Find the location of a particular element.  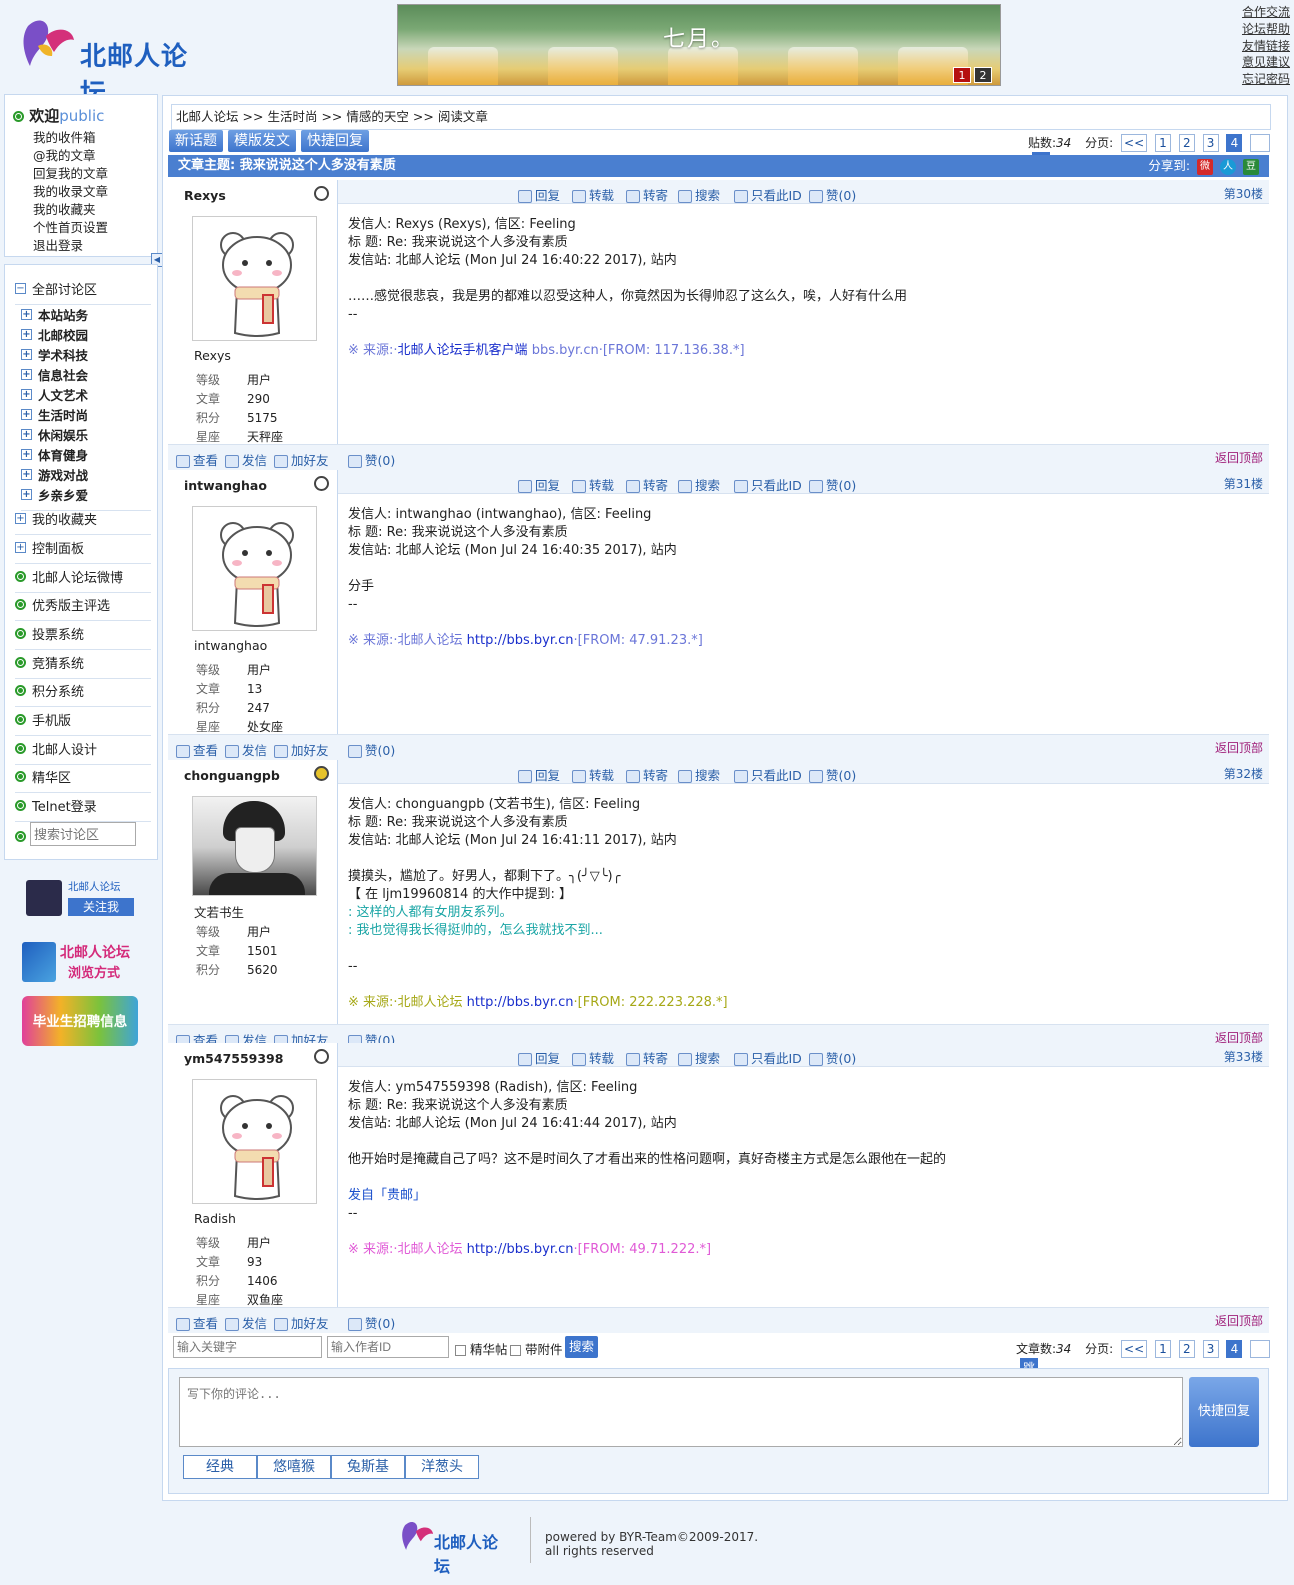

nav-section: + 休闲娱乐 is located at coordinates (89, 434).